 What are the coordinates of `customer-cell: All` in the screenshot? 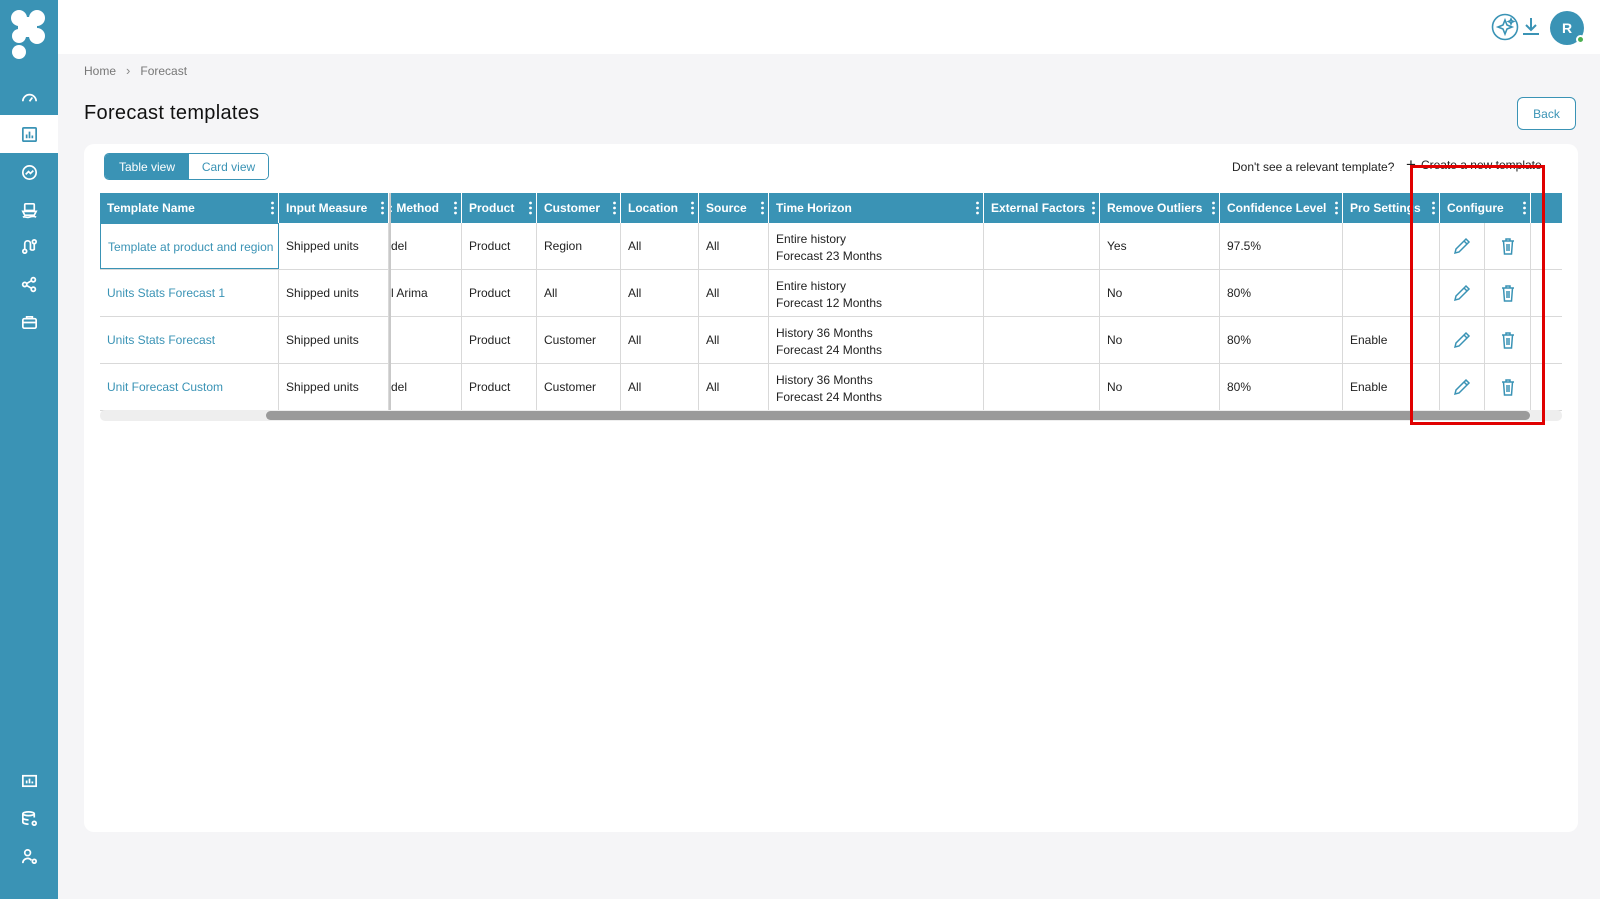 It's located at (579, 293).